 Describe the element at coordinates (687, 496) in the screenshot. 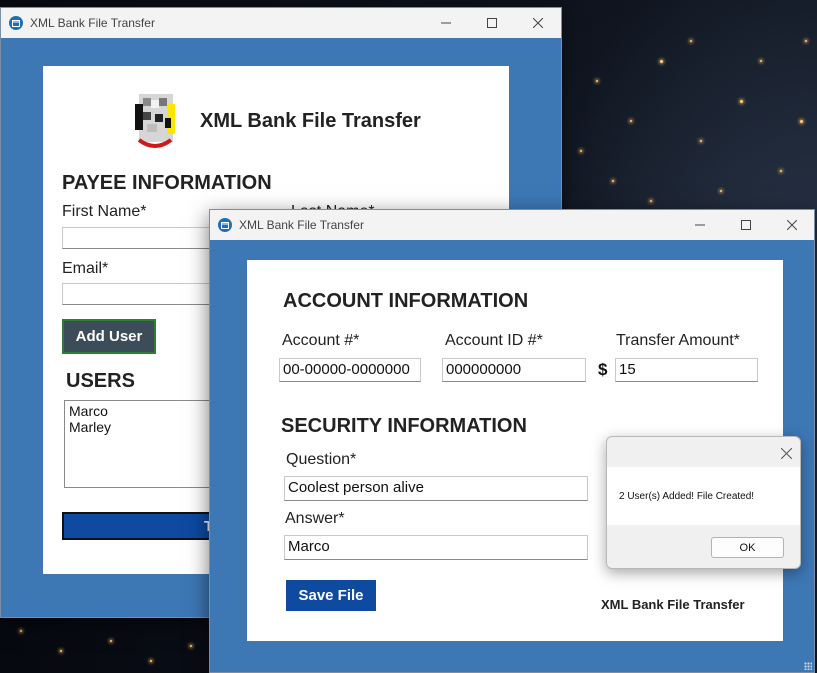

I see `dialog-message: 2 User(s) Added! File Created!` at that location.